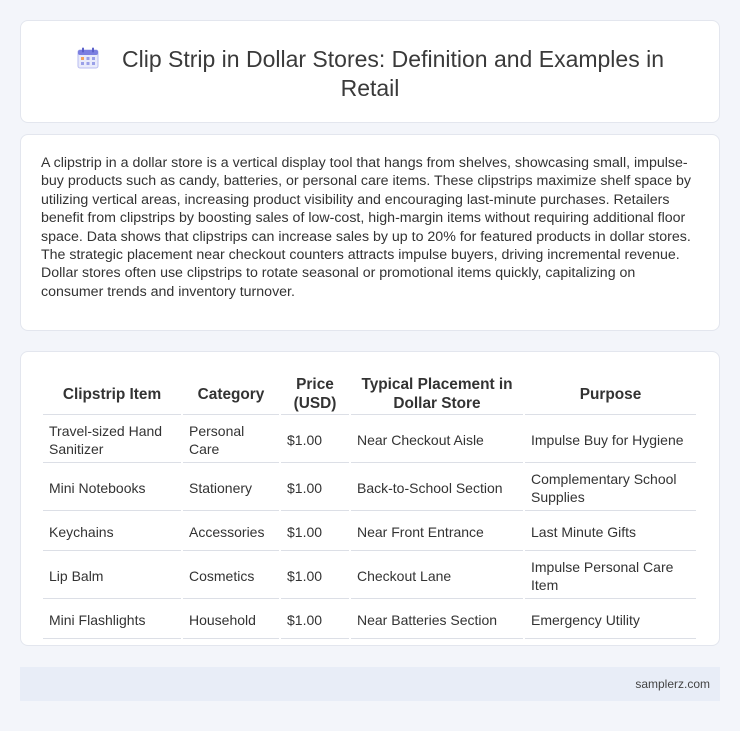  I want to click on cell-category: Household, so click(231, 620).